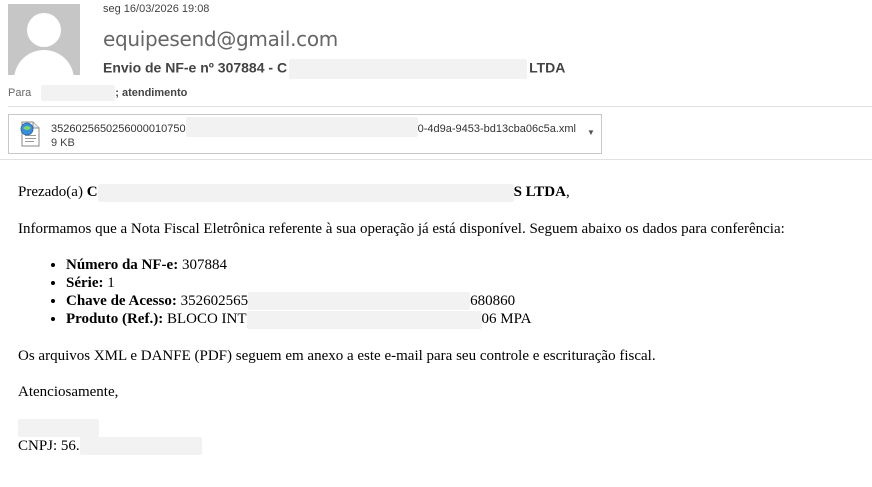 The width and height of the screenshot is (872, 487). What do you see at coordinates (68, 391) in the screenshot?
I see `closing: Atenciosamente,` at bounding box center [68, 391].